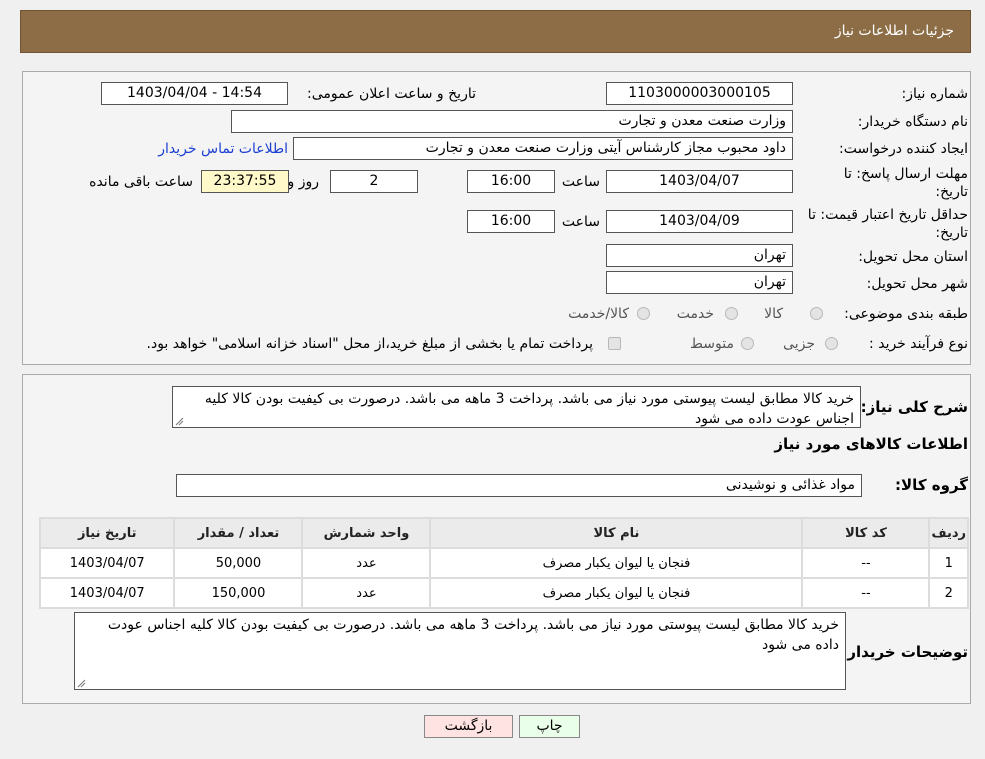 This screenshot has width=985, height=759. I want to click on category-goods-label: کالا, so click(773, 314).